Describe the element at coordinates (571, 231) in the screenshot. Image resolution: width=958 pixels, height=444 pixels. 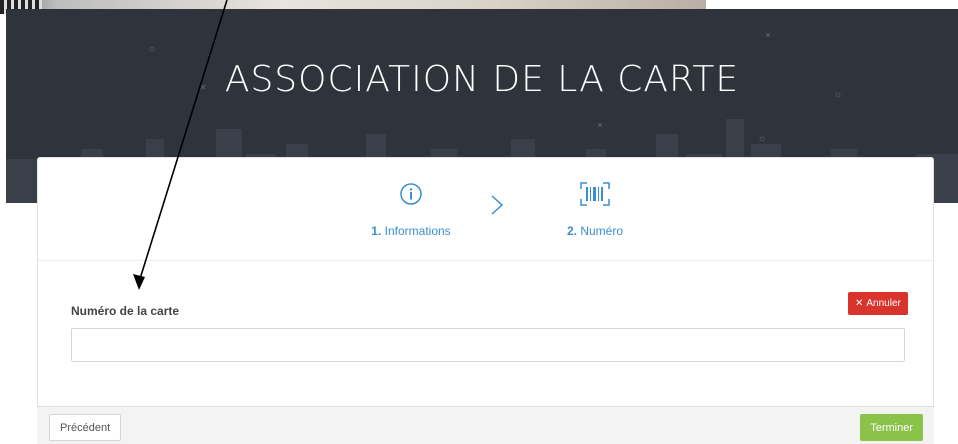
I see `step-number: 2.` at that location.